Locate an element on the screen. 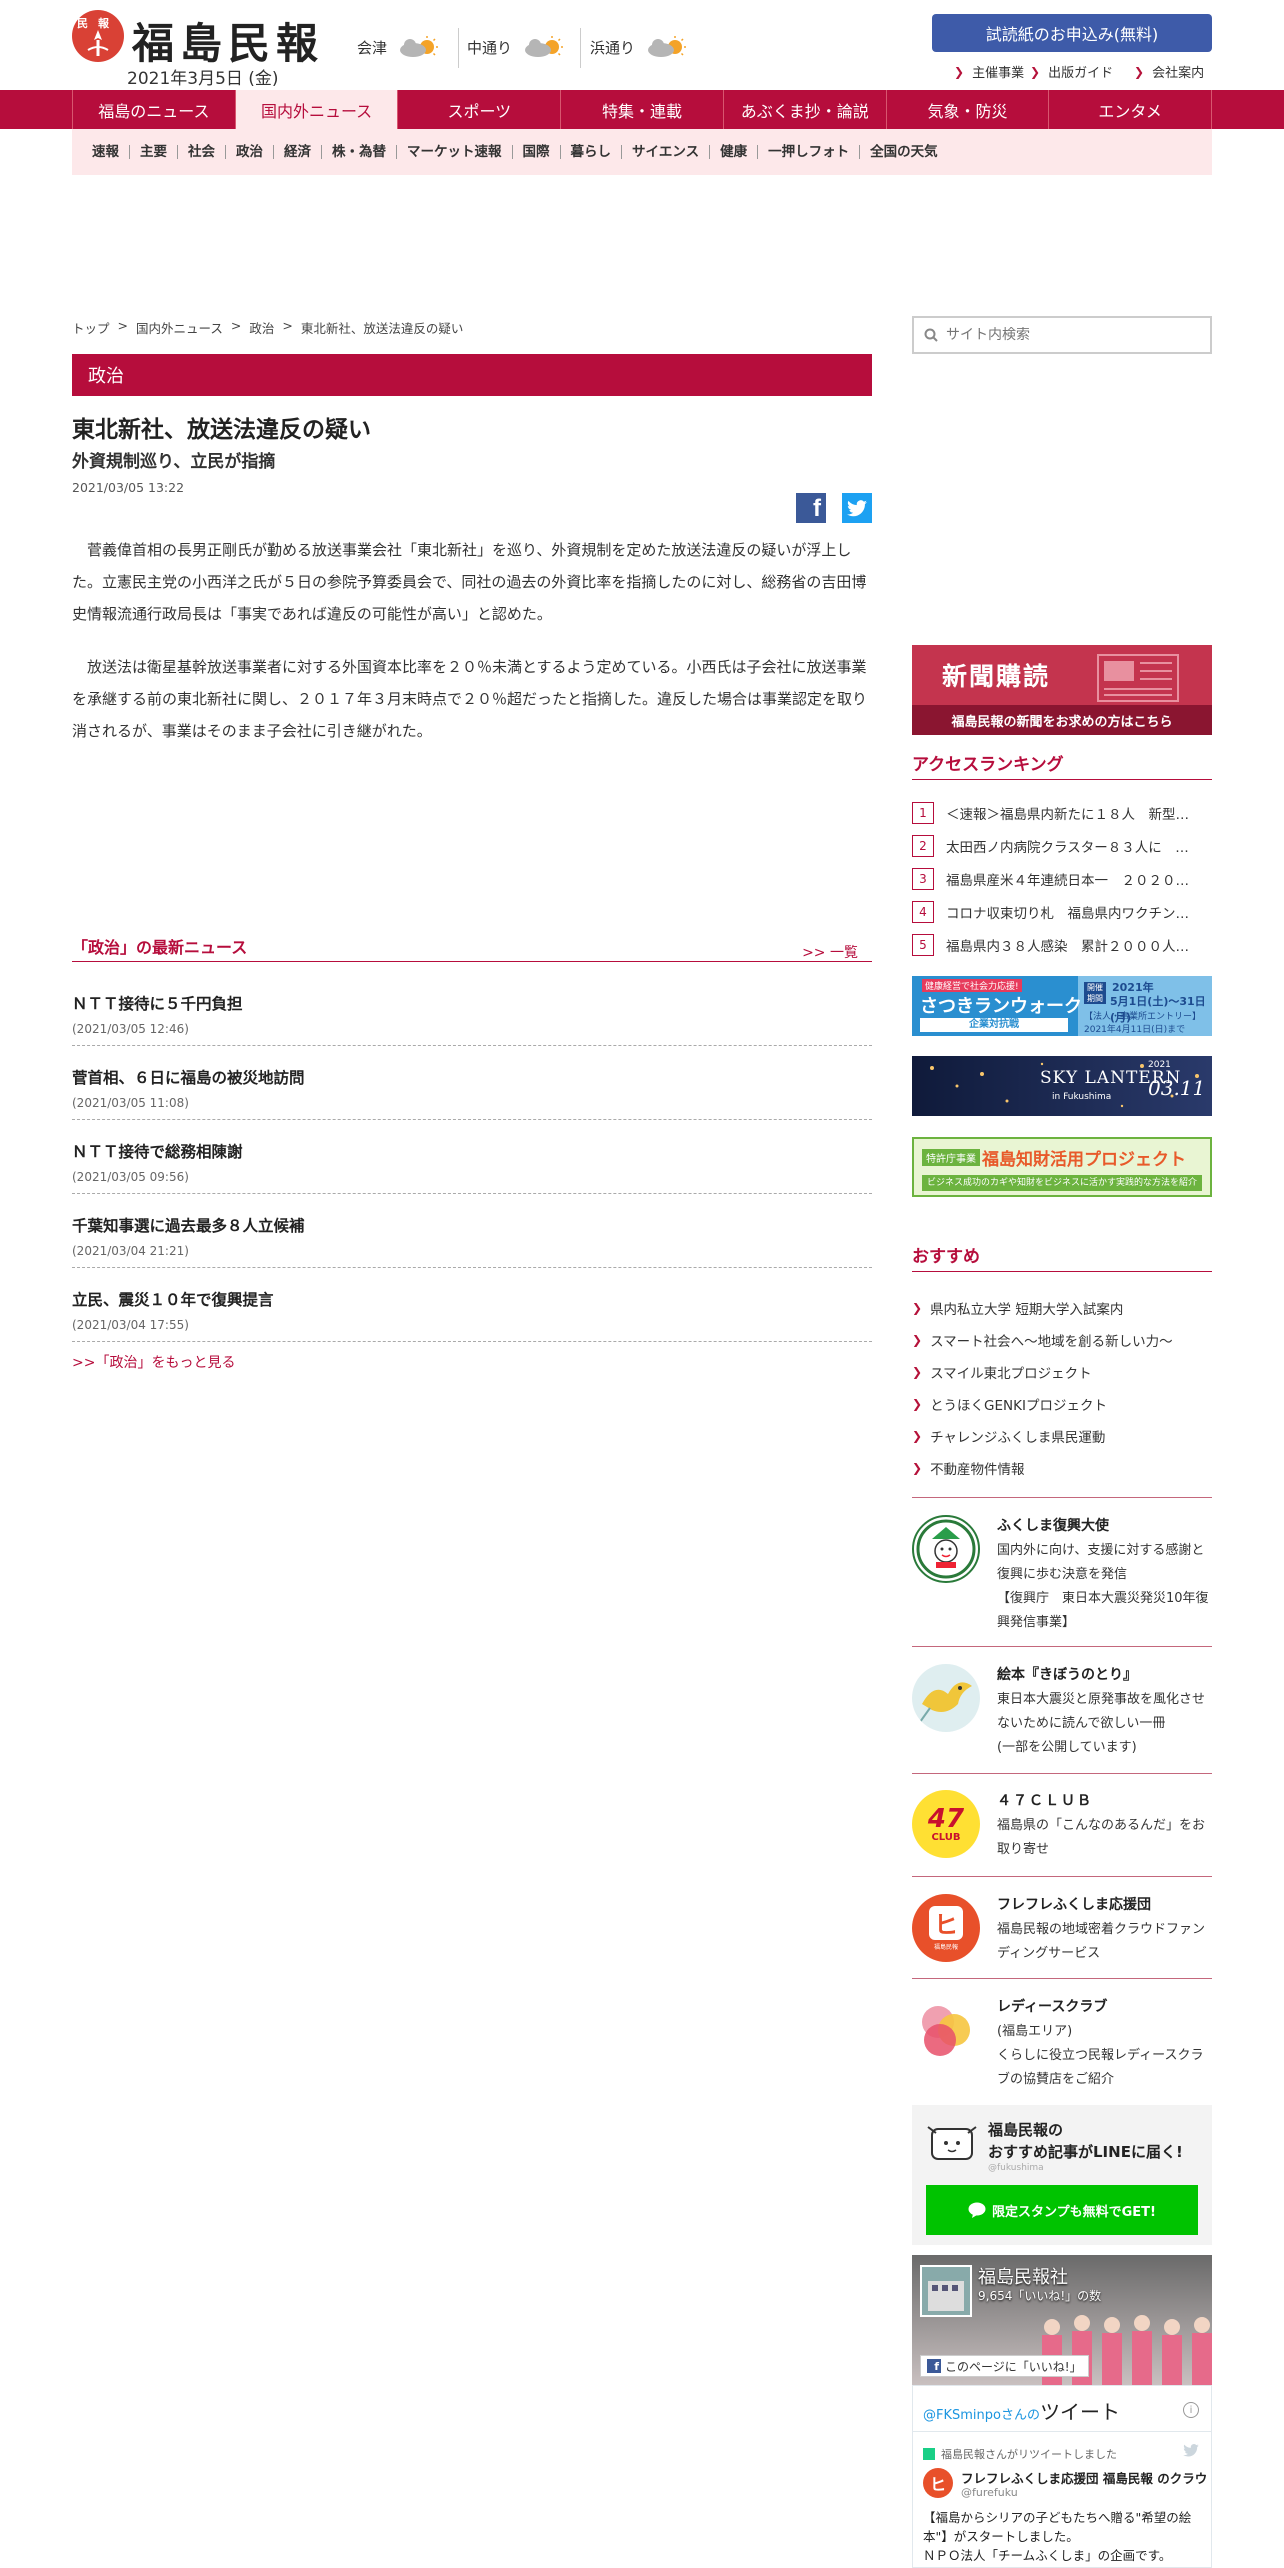  recommend-item: ❯ とうほくGENKIプロジェクト is located at coordinates (1009, 1404).